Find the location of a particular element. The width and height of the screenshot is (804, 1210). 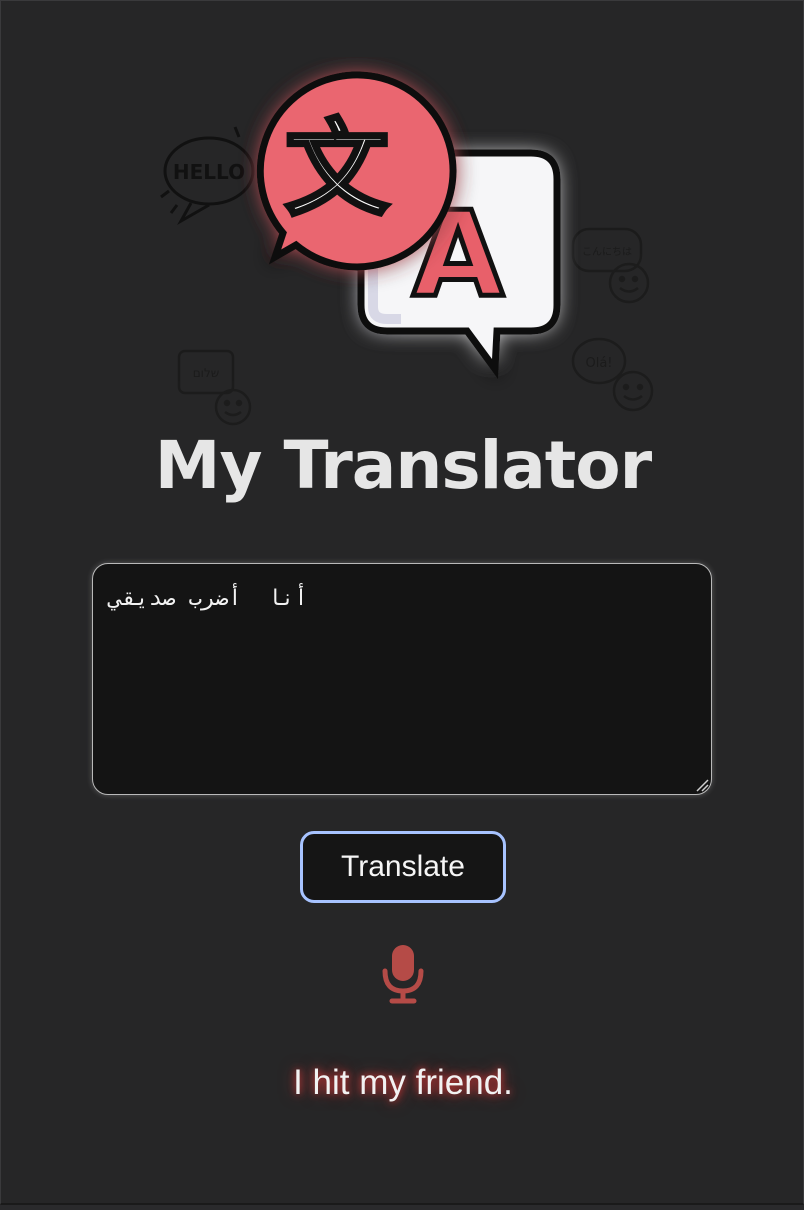

translate-button: Translate is located at coordinates (403, 867).